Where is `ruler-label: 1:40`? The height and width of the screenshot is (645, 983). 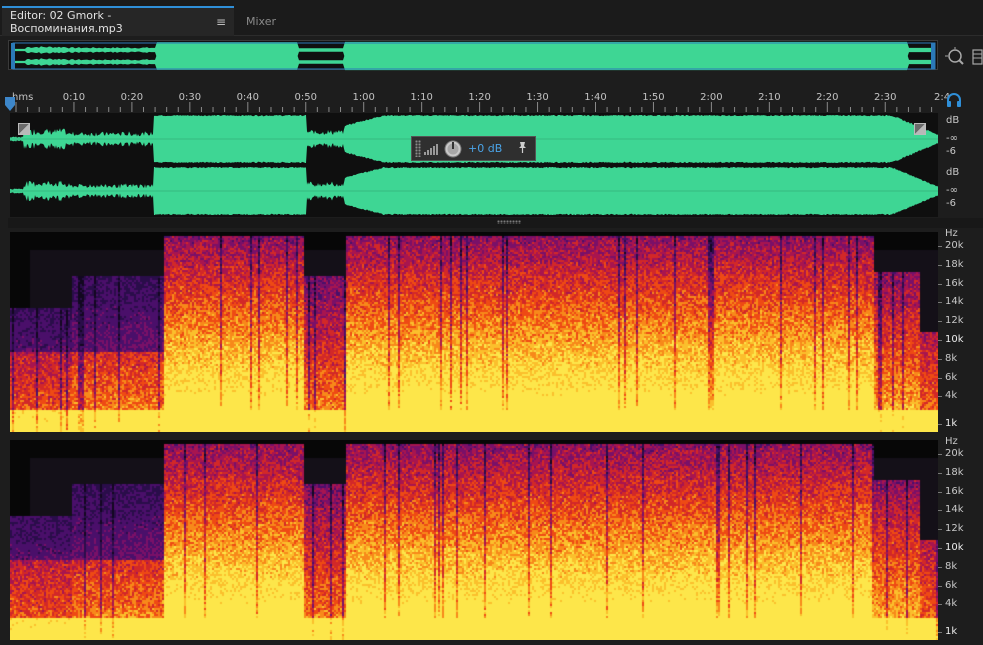 ruler-label: 1:40 is located at coordinates (595, 97).